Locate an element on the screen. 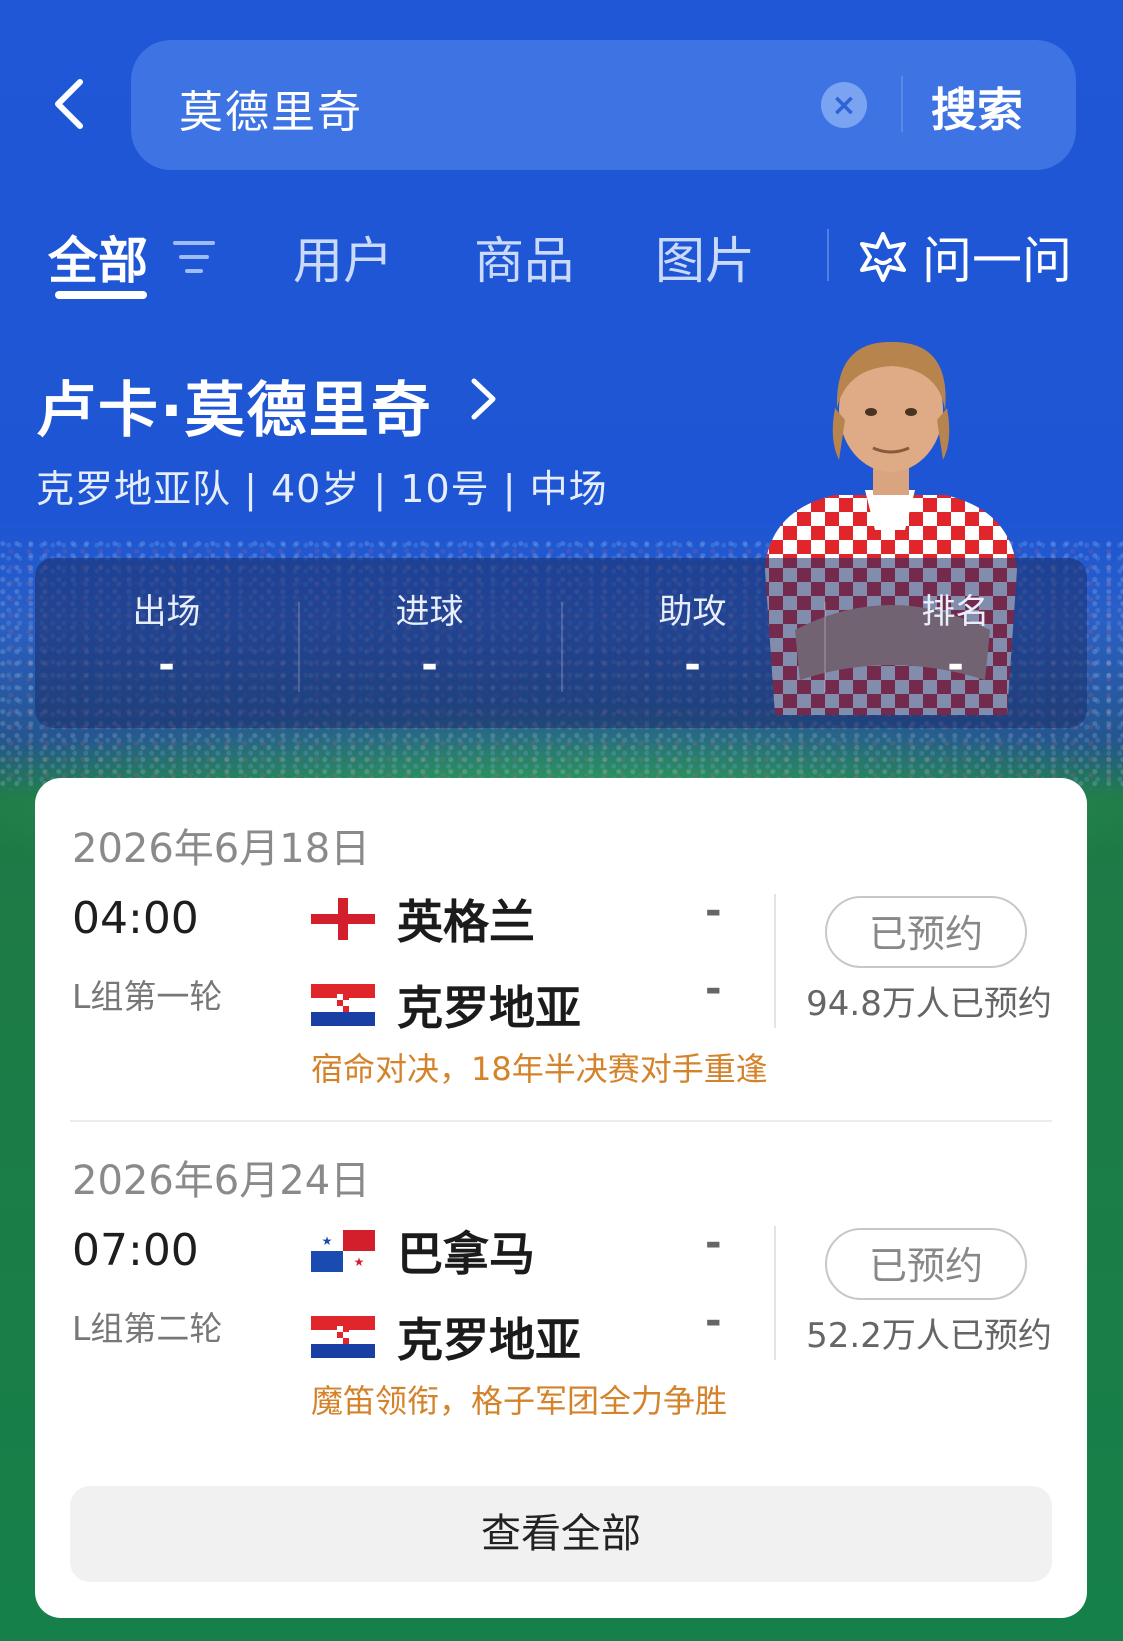 The height and width of the screenshot is (1641, 1123). search-divider is located at coordinates (902, 104).